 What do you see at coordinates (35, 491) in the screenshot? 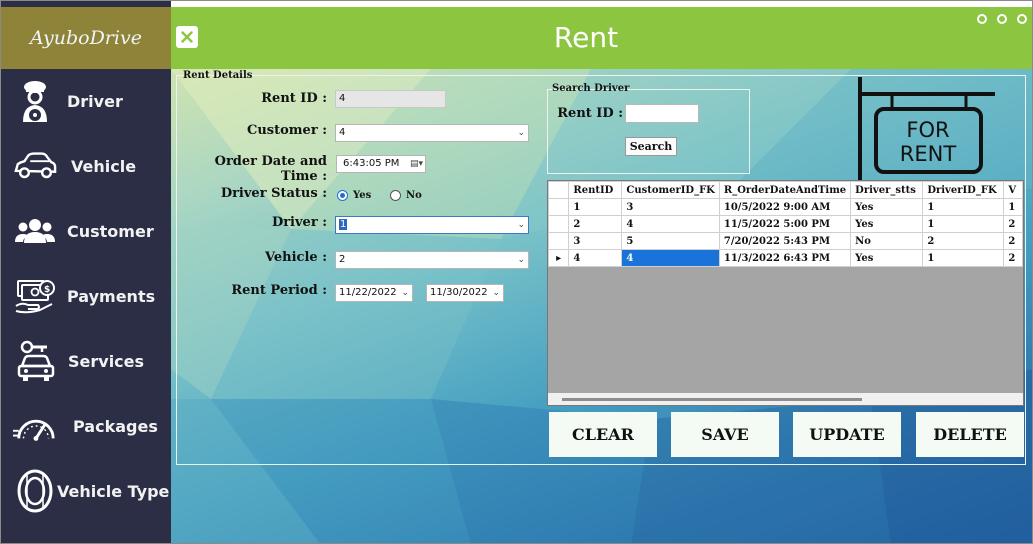
I see `tire-icon` at bounding box center [35, 491].